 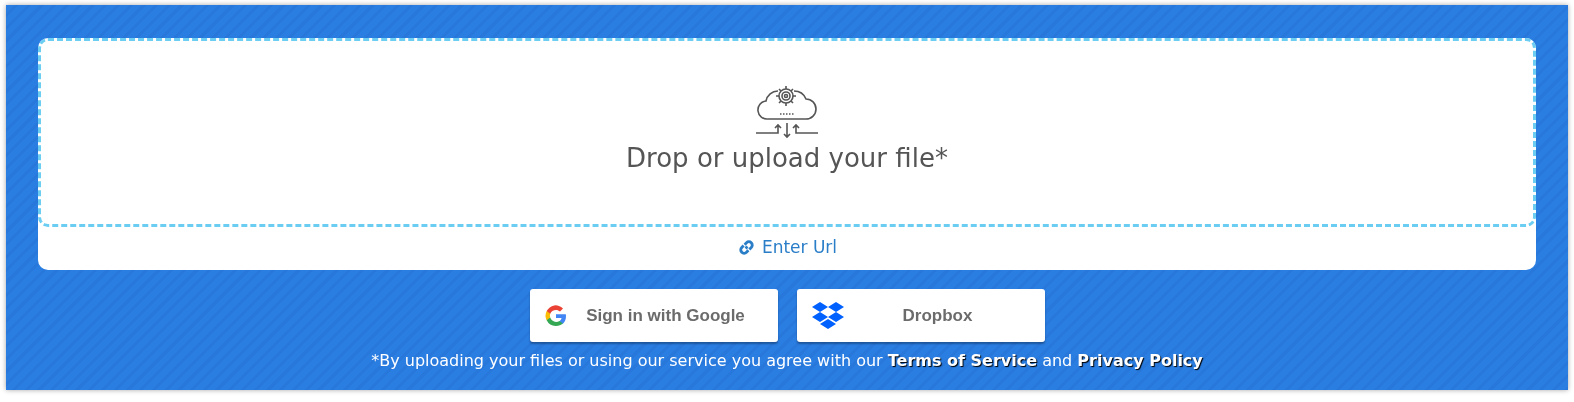 I want to click on enter-url-link: Enter Url, so click(x=787, y=247).